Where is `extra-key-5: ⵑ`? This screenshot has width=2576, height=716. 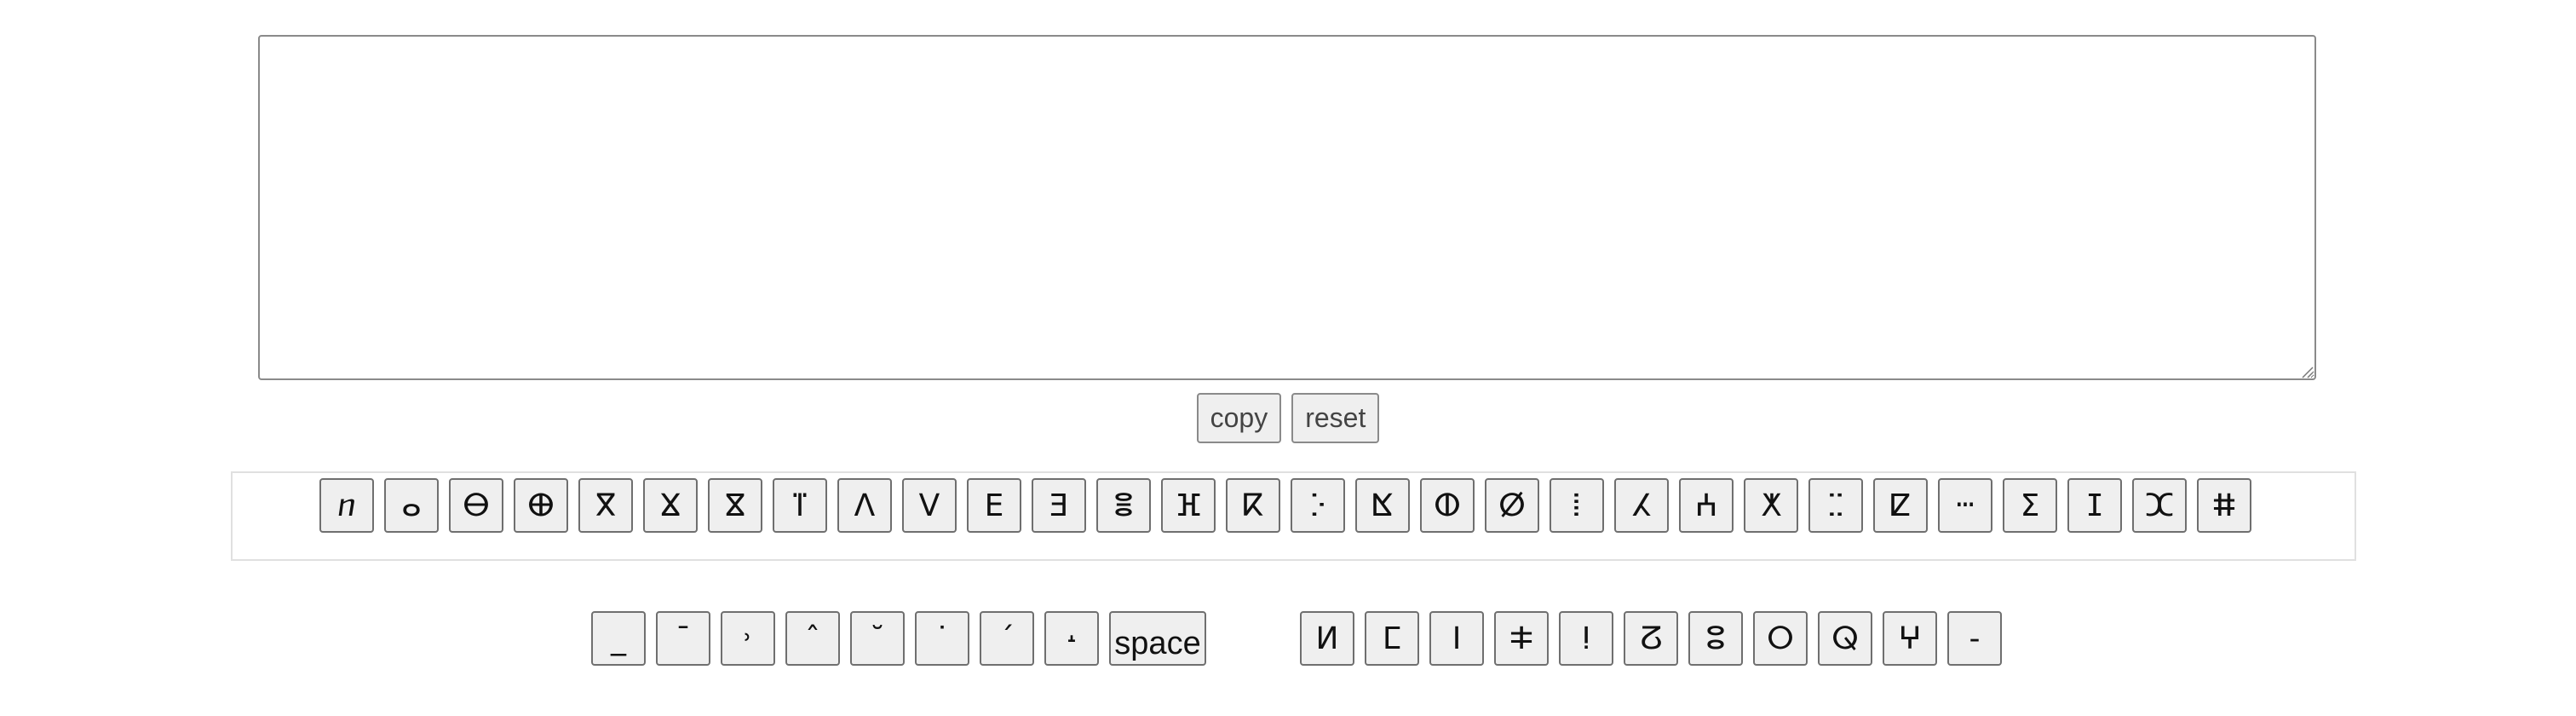 extra-key-5: ⵑ is located at coordinates (1586, 638).